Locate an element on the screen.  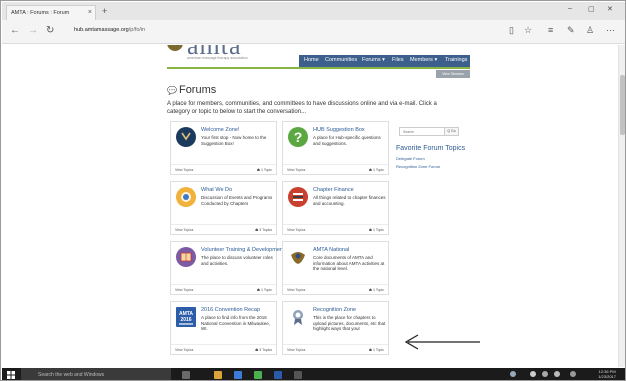
web-note-icon: ✎ is located at coordinates (571, 30).